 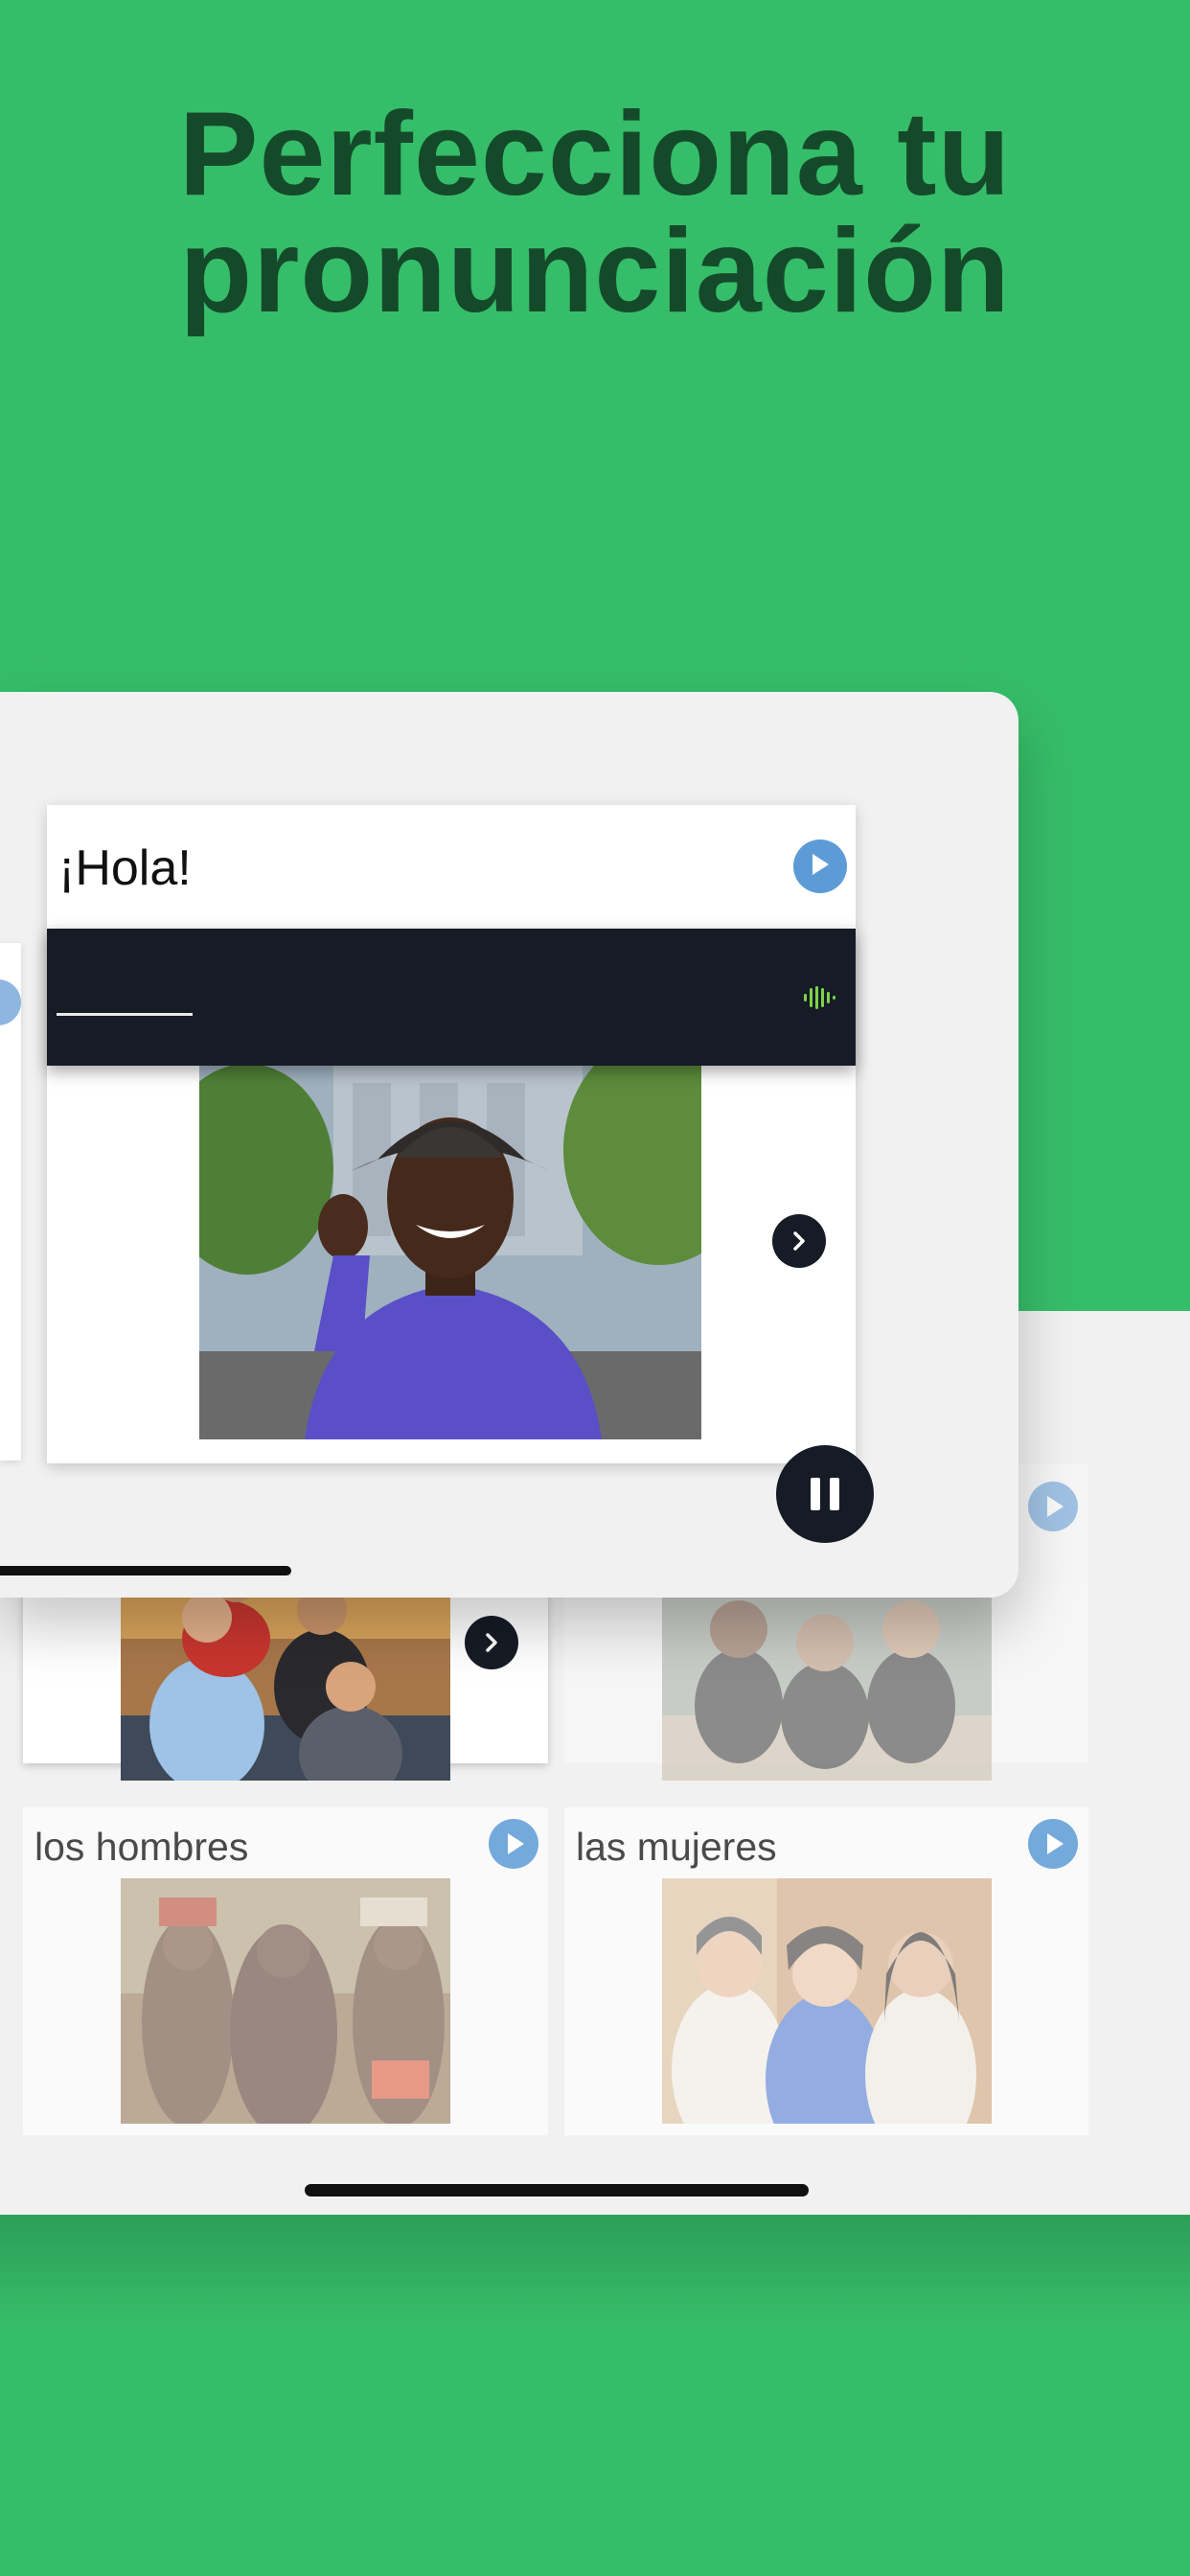 I want to click on girls-photo, so click(x=827, y=1676).